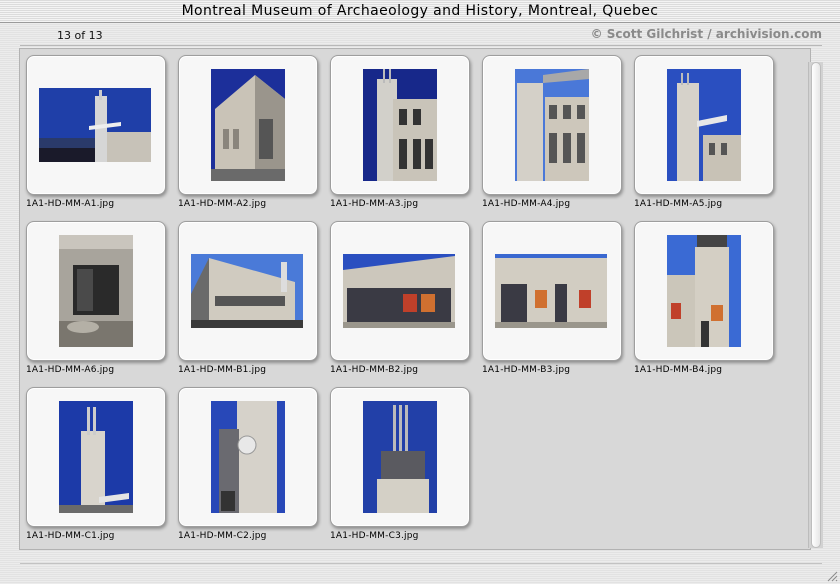  I want to click on thumbnail-item: 1A1-HD-MM-A1.jpg, so click(102, 138).